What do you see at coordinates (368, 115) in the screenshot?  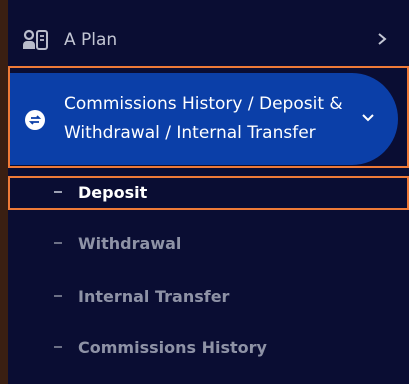 I see `chevron-down-icon` at bounding box center [368, 115].